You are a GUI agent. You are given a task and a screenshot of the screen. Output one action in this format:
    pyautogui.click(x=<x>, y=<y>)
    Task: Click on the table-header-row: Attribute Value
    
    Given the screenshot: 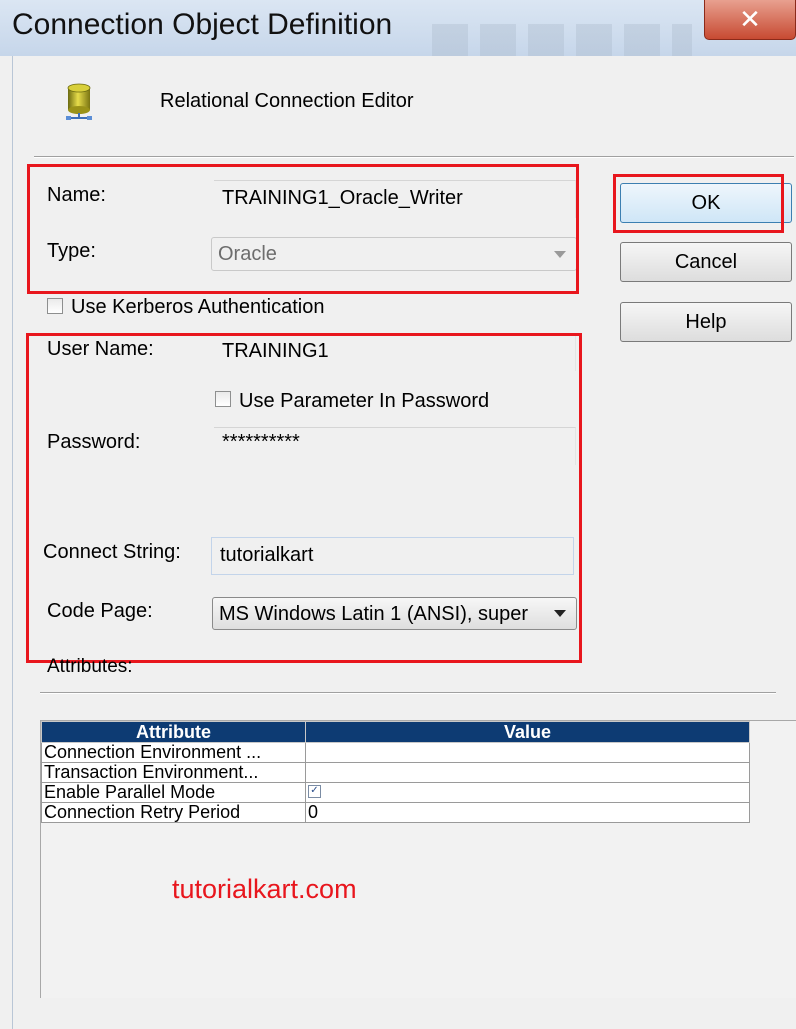 What is the action you would take?
    pyautogui.click(x=395, y=732)
    